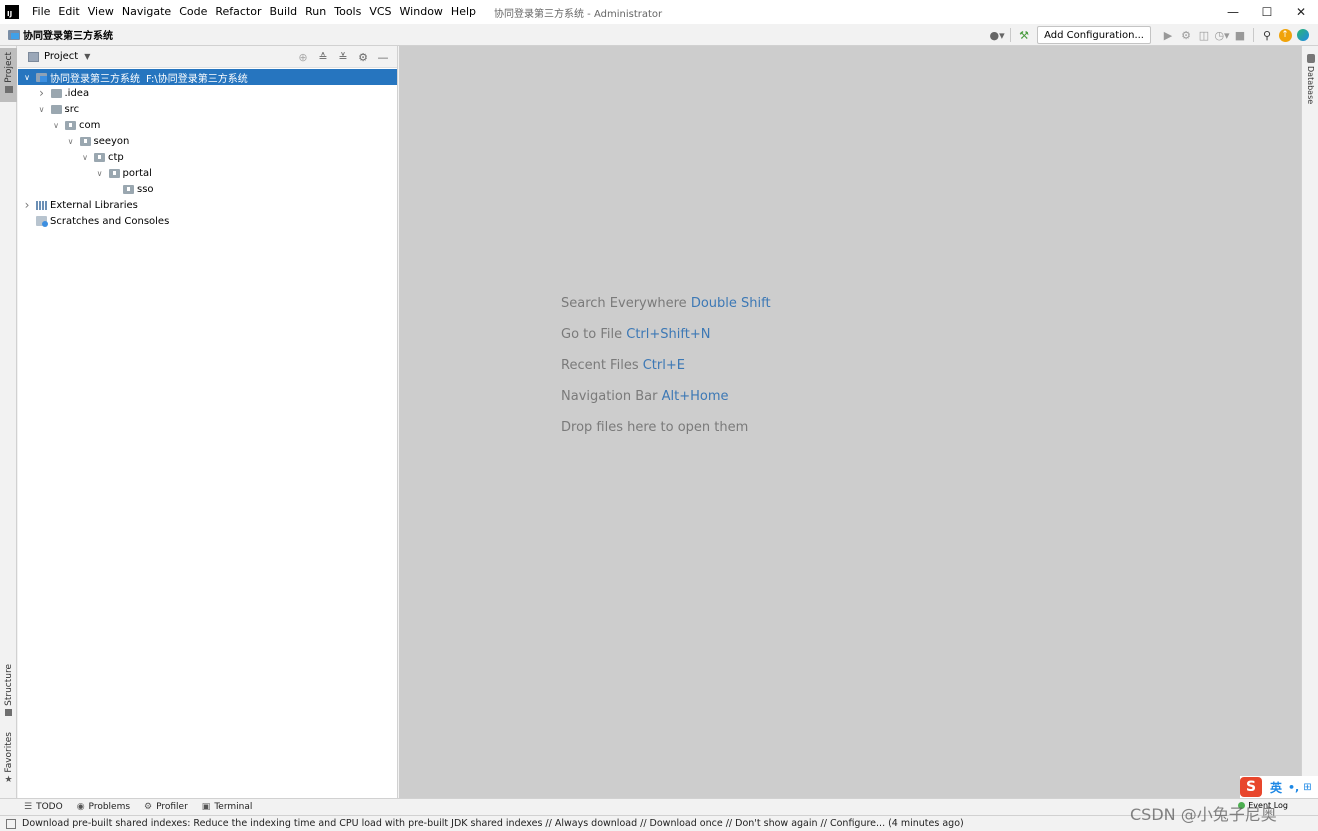 This screenshot has width=1318, height=831. Describe the element at coordinates (1204, 35) in the screenshot. I see `coverage-icon: ◫` at that location.